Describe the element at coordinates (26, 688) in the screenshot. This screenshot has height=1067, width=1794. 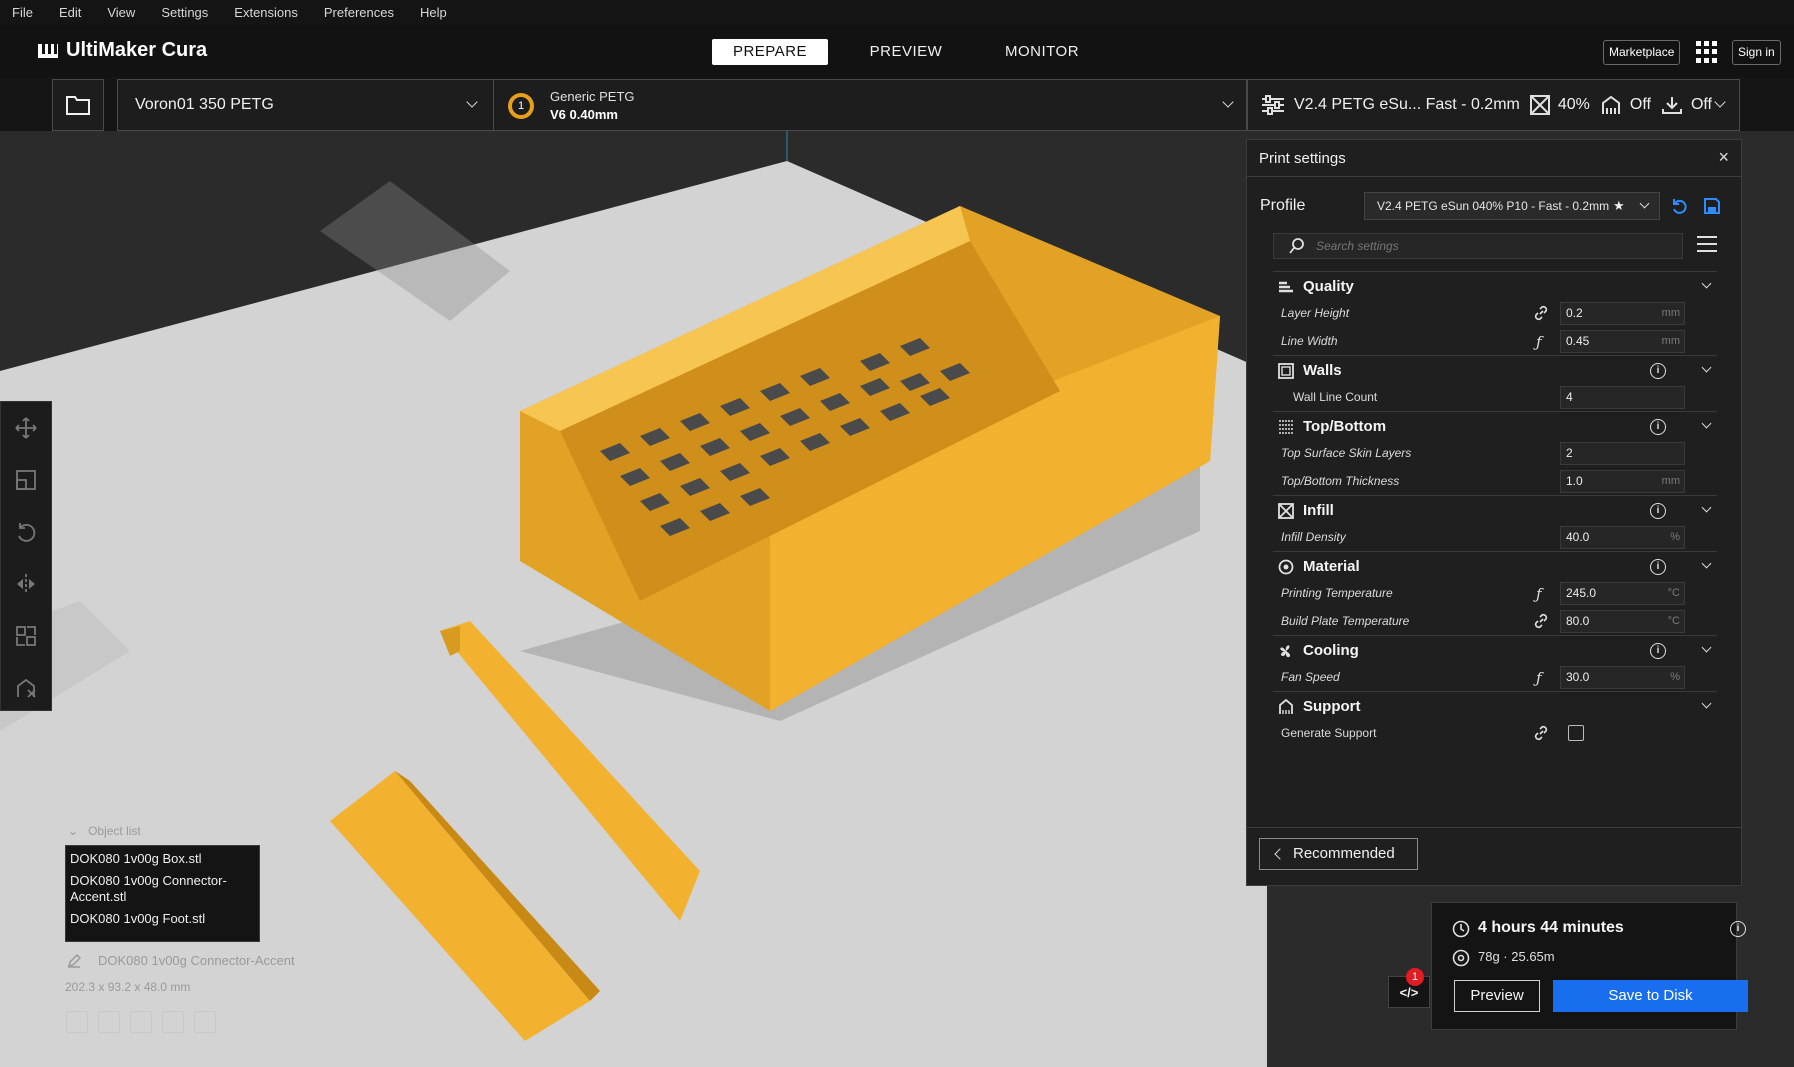
I see `support-blocker-tool` at that location.